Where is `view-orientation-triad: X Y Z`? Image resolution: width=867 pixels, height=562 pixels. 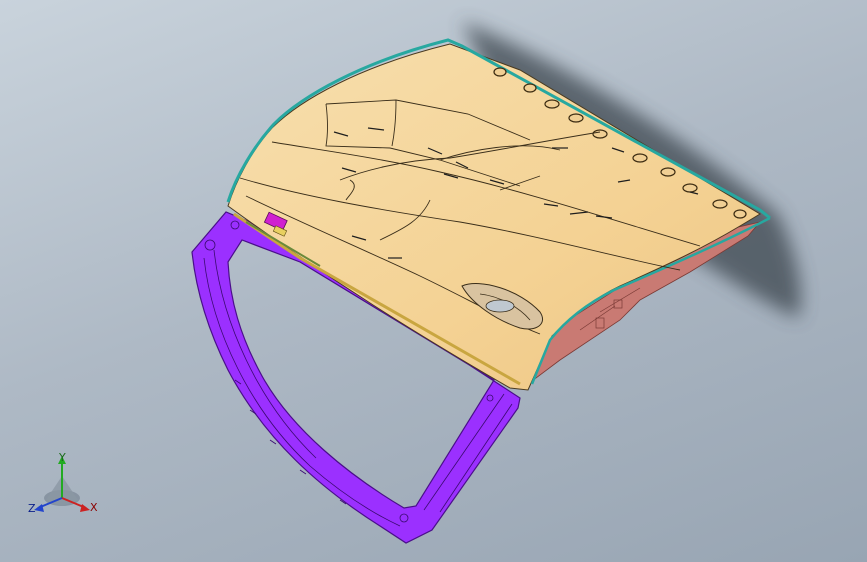 view-orientation-triad: X Y Z is located at coordinates (67, 486).